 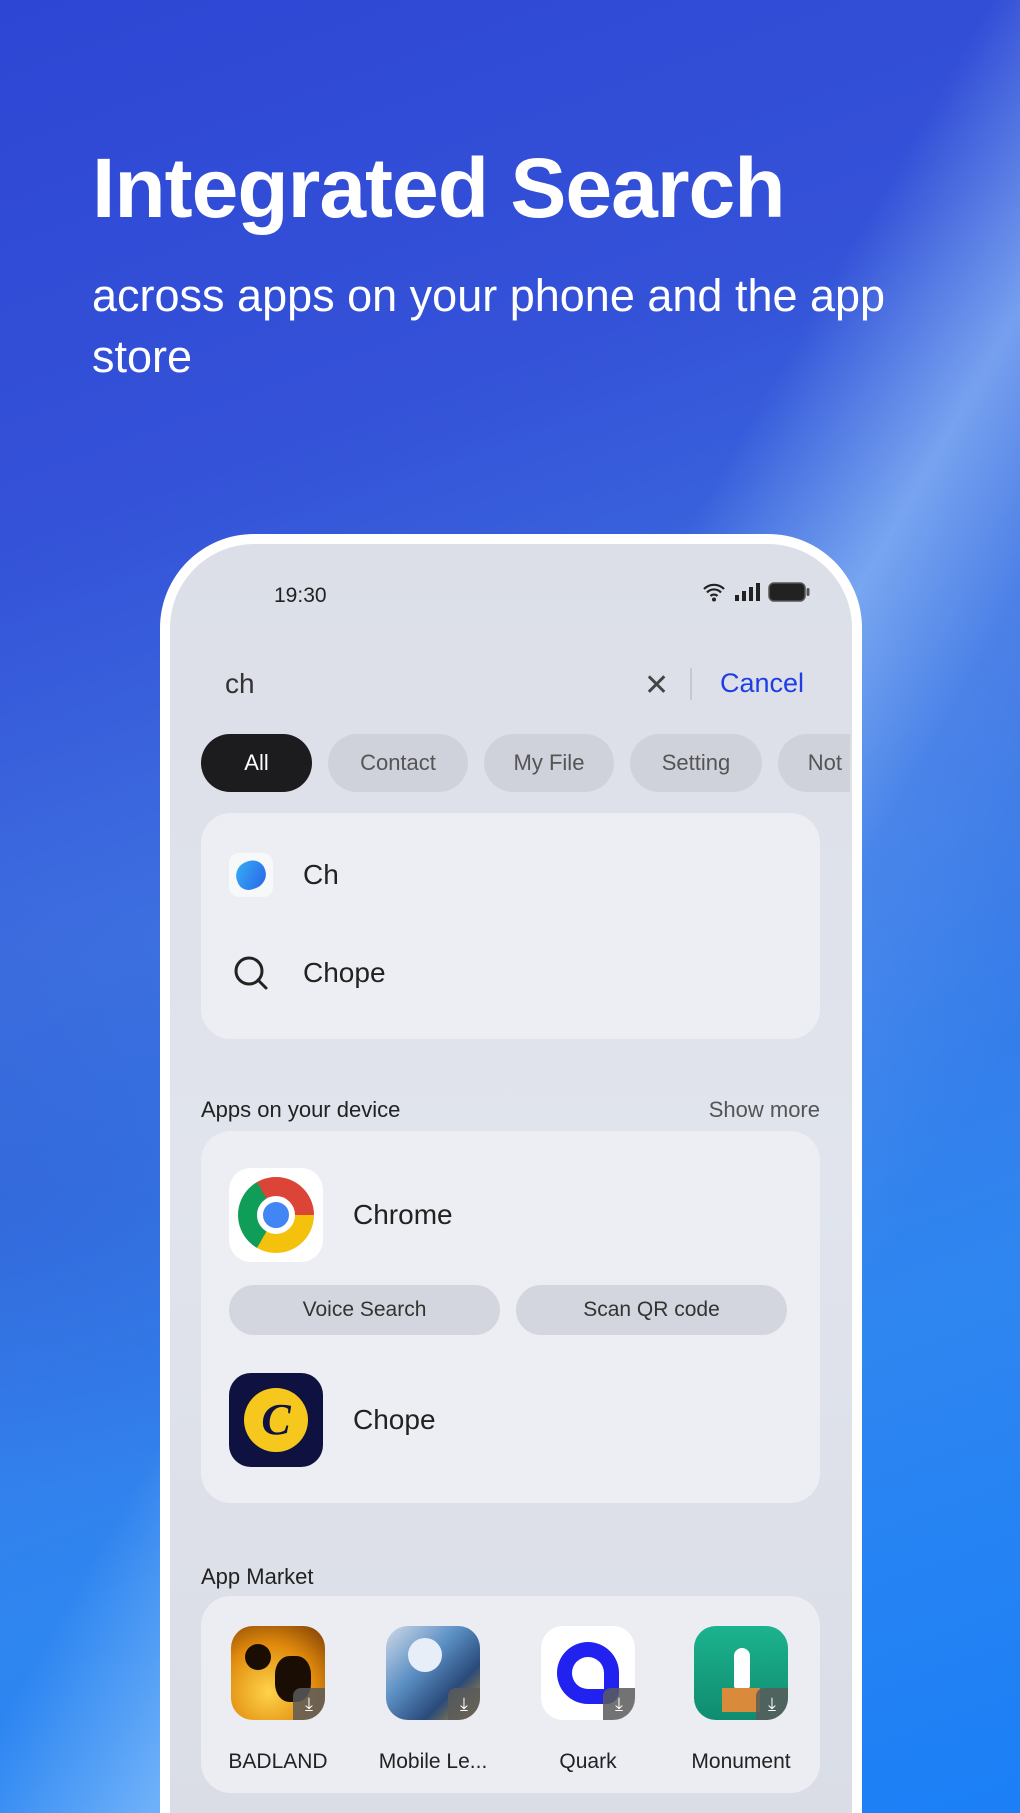 What do you see at coordinates (403, 1214) in the screenshot?
I see `app-name: Chrome` at bounding box center [403, 1214].